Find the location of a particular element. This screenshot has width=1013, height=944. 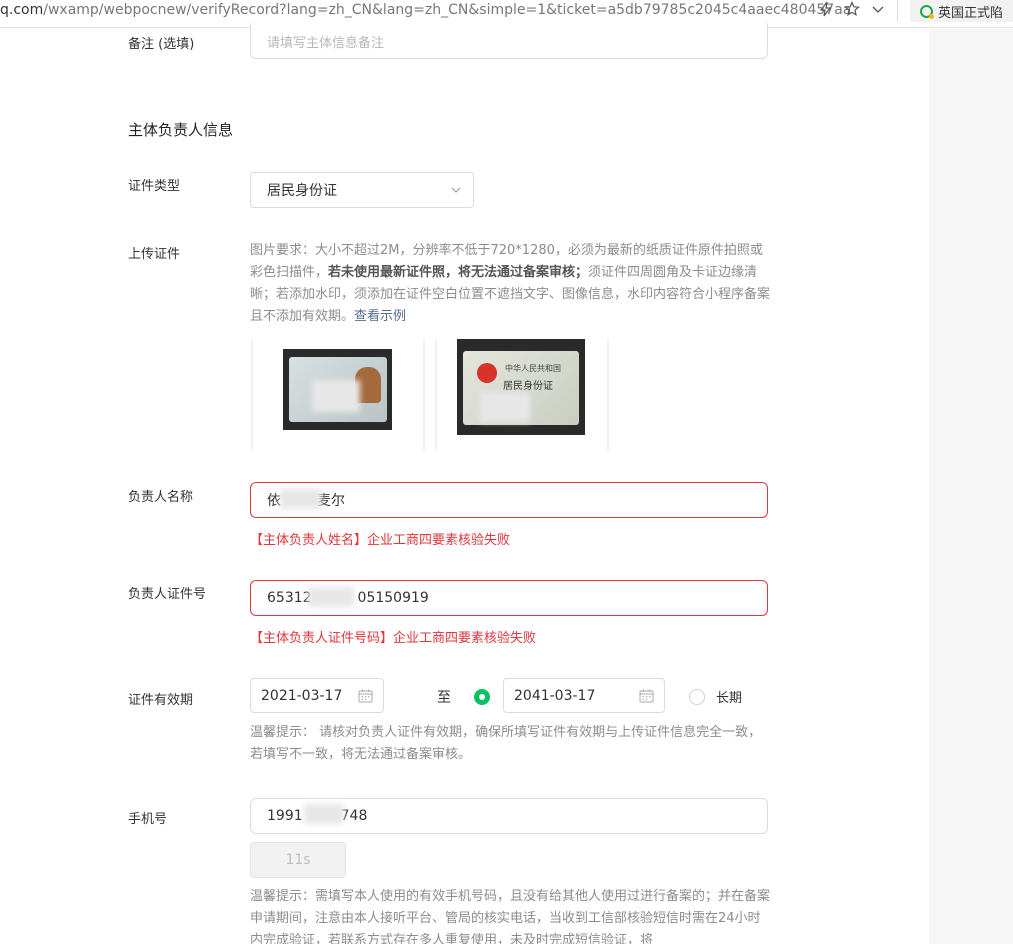

id-number-value-start: 65312 is located at coordinates (289, 598).